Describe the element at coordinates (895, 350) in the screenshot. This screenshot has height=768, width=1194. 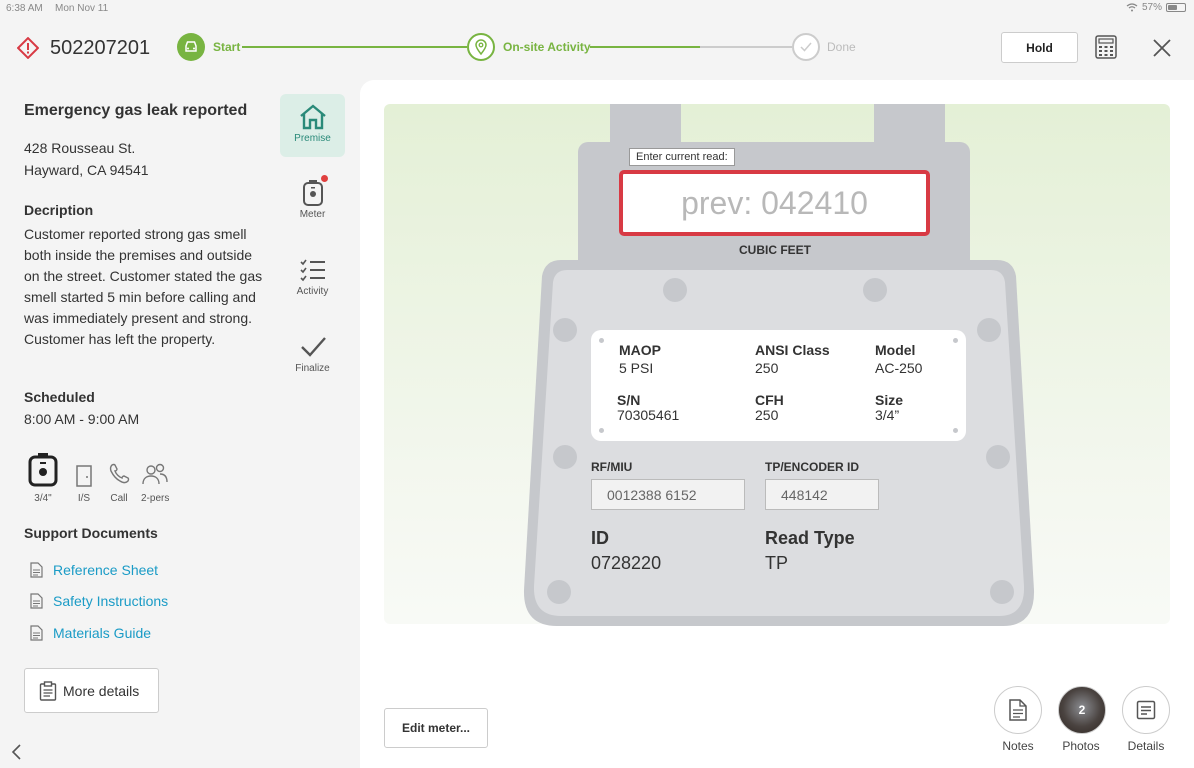
I see `model-label: Model` at that location.